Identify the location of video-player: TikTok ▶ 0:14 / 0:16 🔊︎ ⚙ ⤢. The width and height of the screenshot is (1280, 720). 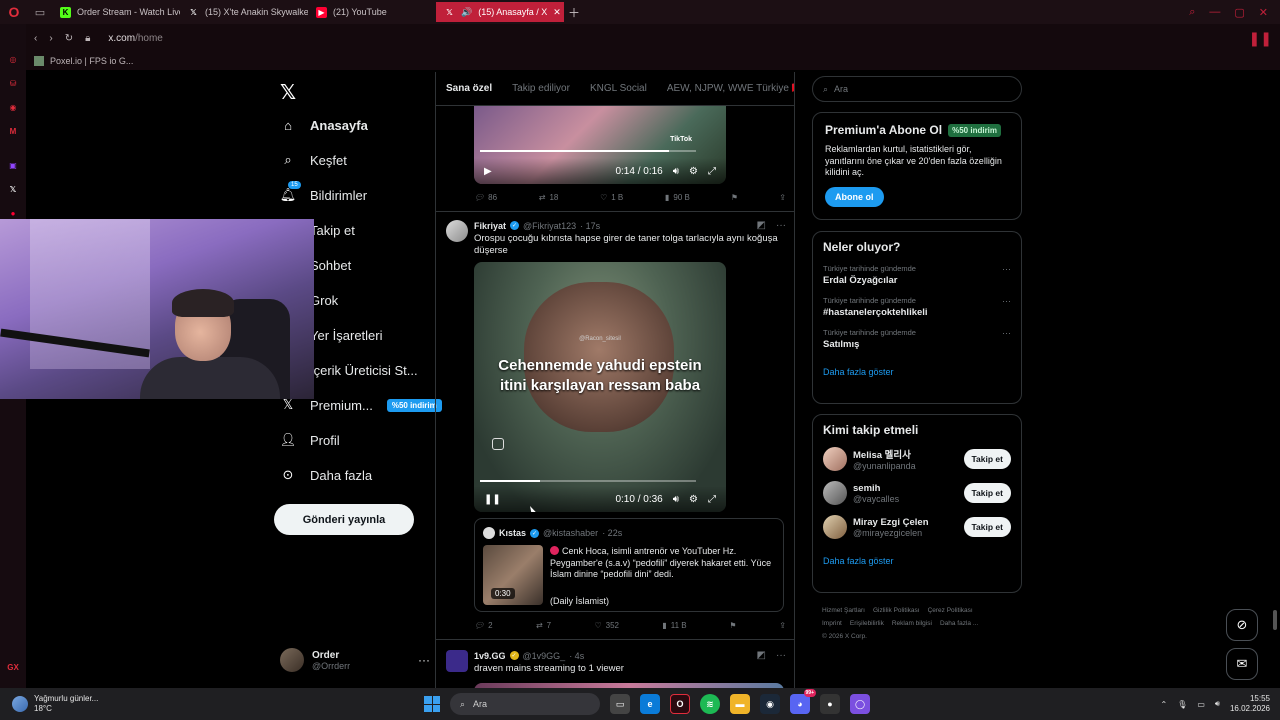
(600, 145).